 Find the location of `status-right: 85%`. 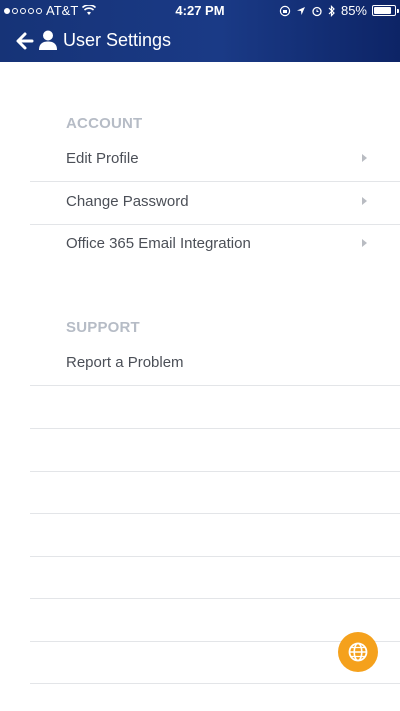

status-right: 85% is located at coordinates (339, 10).